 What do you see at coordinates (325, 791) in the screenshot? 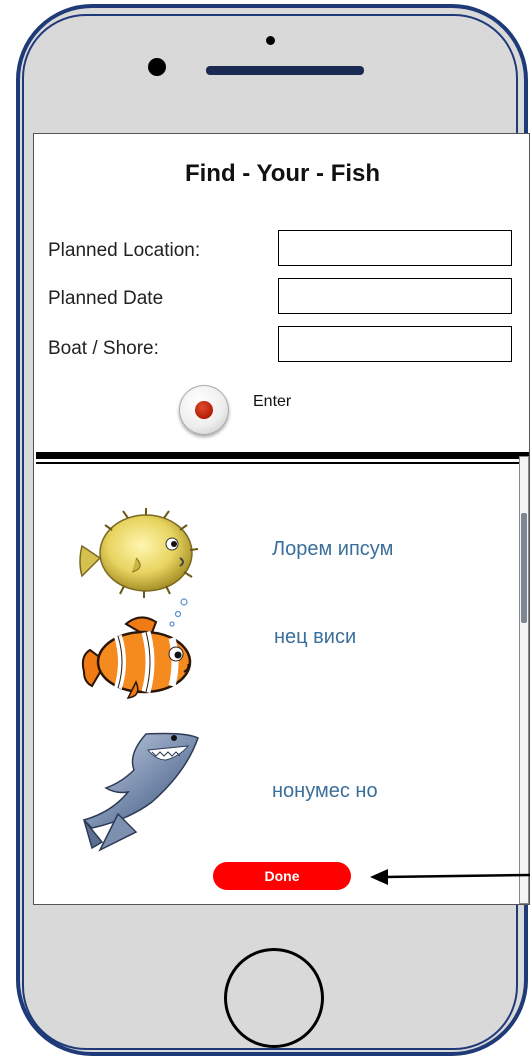
I see `fish-label-3: нонумес но` at bounding box center [325, 791].